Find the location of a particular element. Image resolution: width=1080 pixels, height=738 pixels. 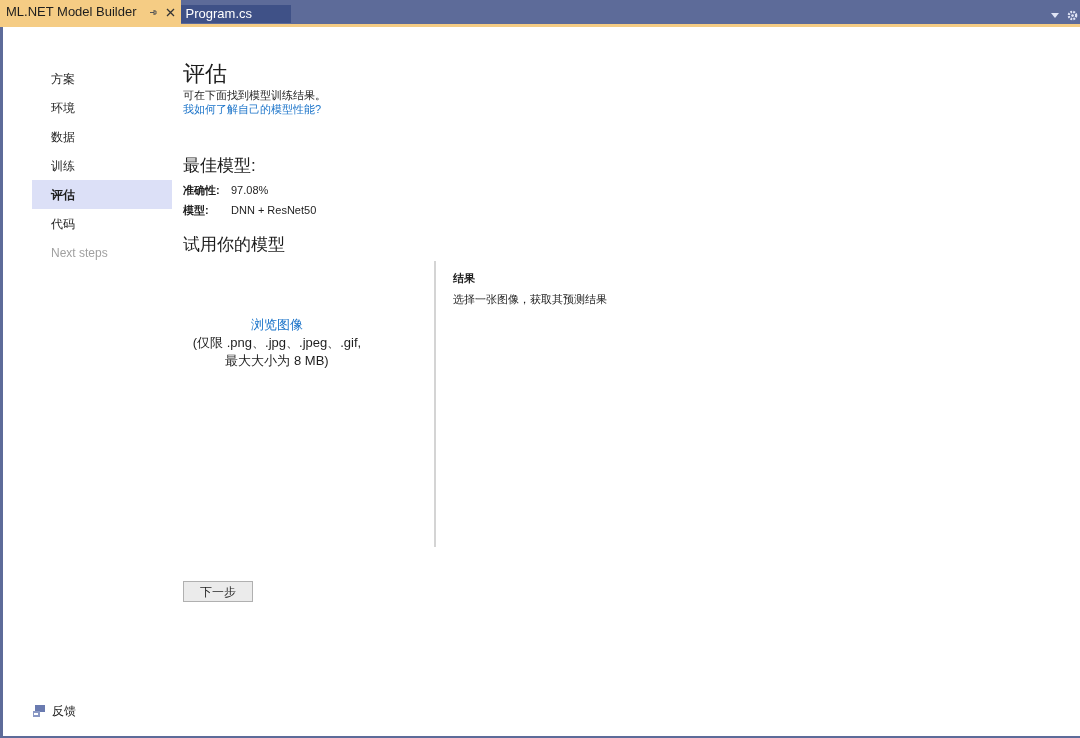

pin-icon is located at coordinates (153, 12).